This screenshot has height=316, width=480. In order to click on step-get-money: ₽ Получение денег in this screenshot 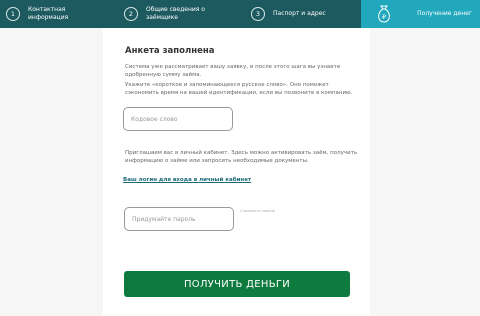, I will do `click(420, 14)`.